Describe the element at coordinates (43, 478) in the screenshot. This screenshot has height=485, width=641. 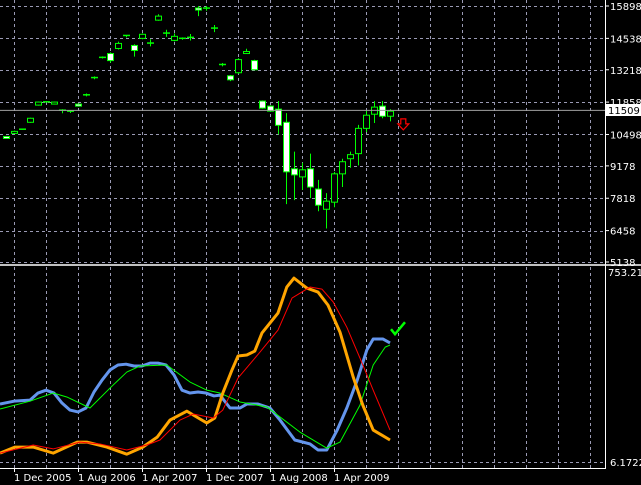
I see `time-tick-label: 1 Dec 2005` at that location.